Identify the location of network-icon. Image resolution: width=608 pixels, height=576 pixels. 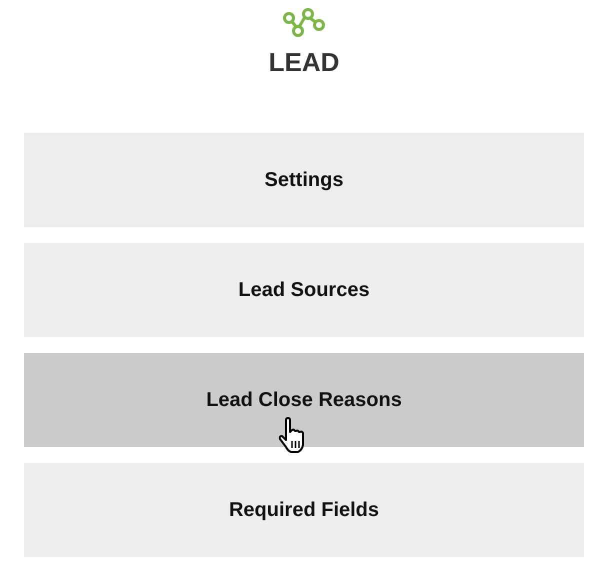
(304, 23).